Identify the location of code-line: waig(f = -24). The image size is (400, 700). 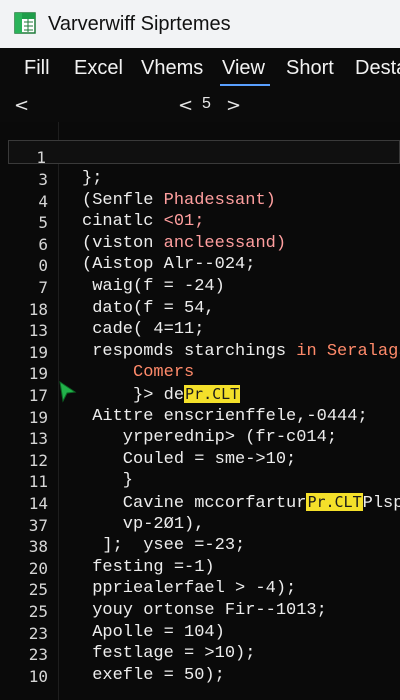
(153, 286).